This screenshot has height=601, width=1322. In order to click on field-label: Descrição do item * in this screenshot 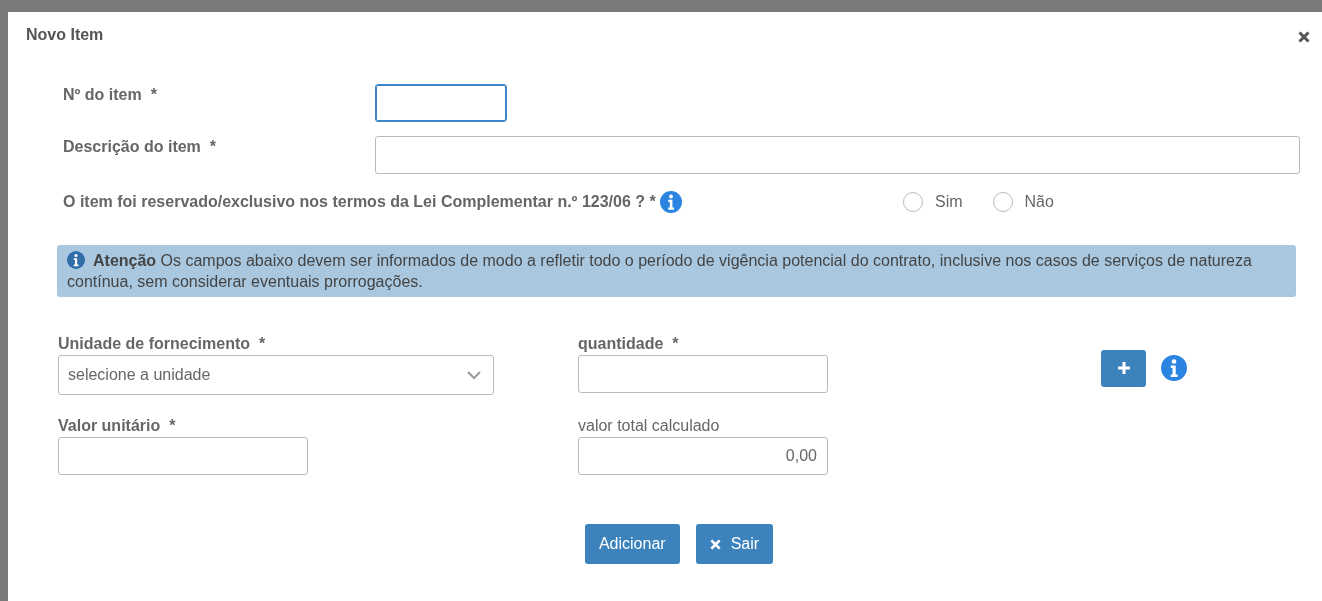, I will do `click(140, 146)`.